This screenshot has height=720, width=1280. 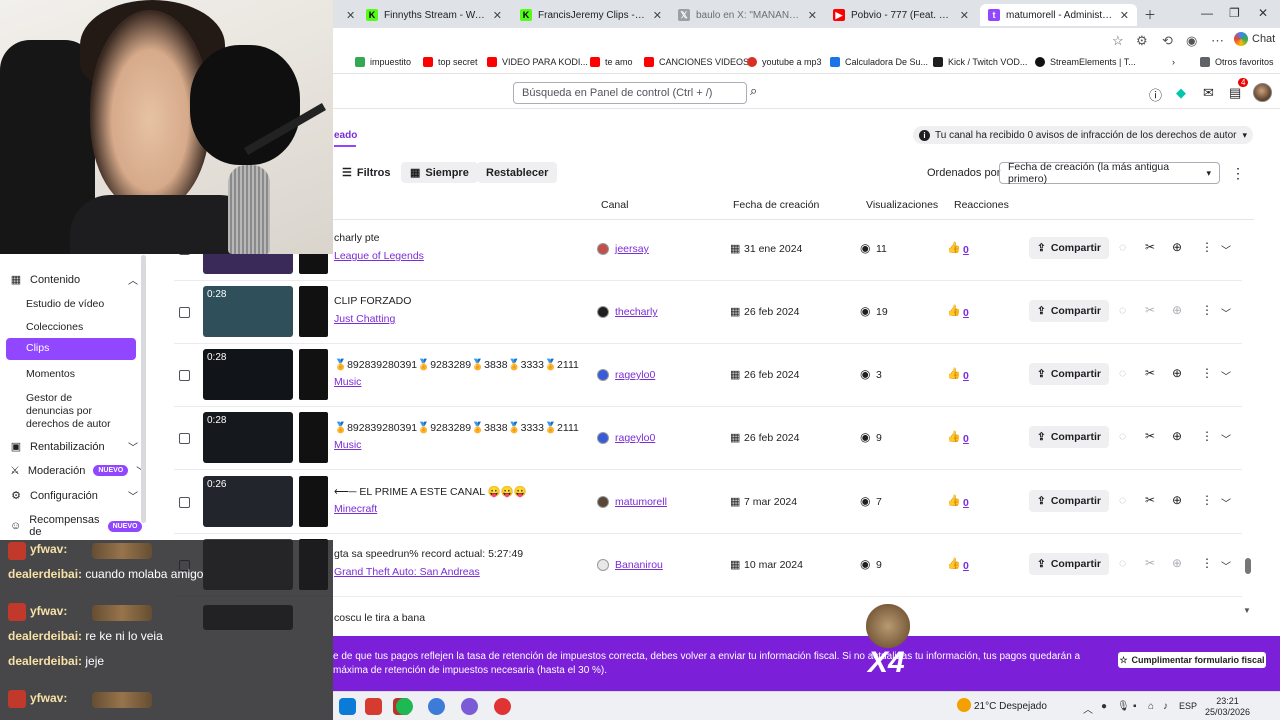 I want to click on column-header-reactions: Reacciones, so click(x=981, y=205).